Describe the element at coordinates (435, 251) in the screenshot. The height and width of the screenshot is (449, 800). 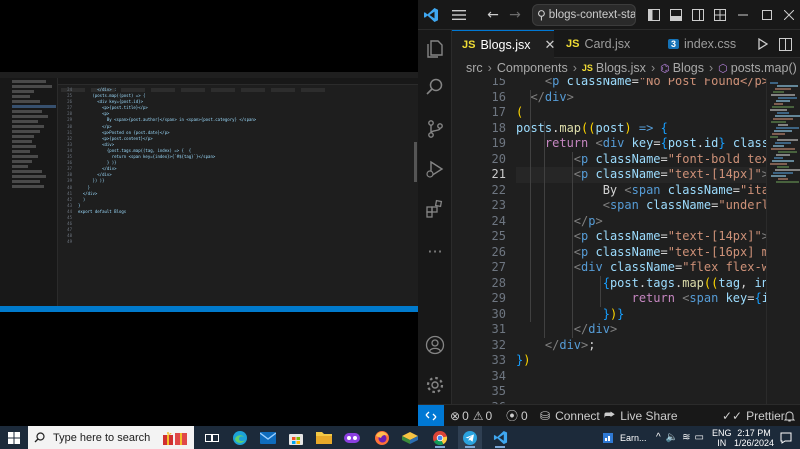
I see `more-icon: ···` at that location.